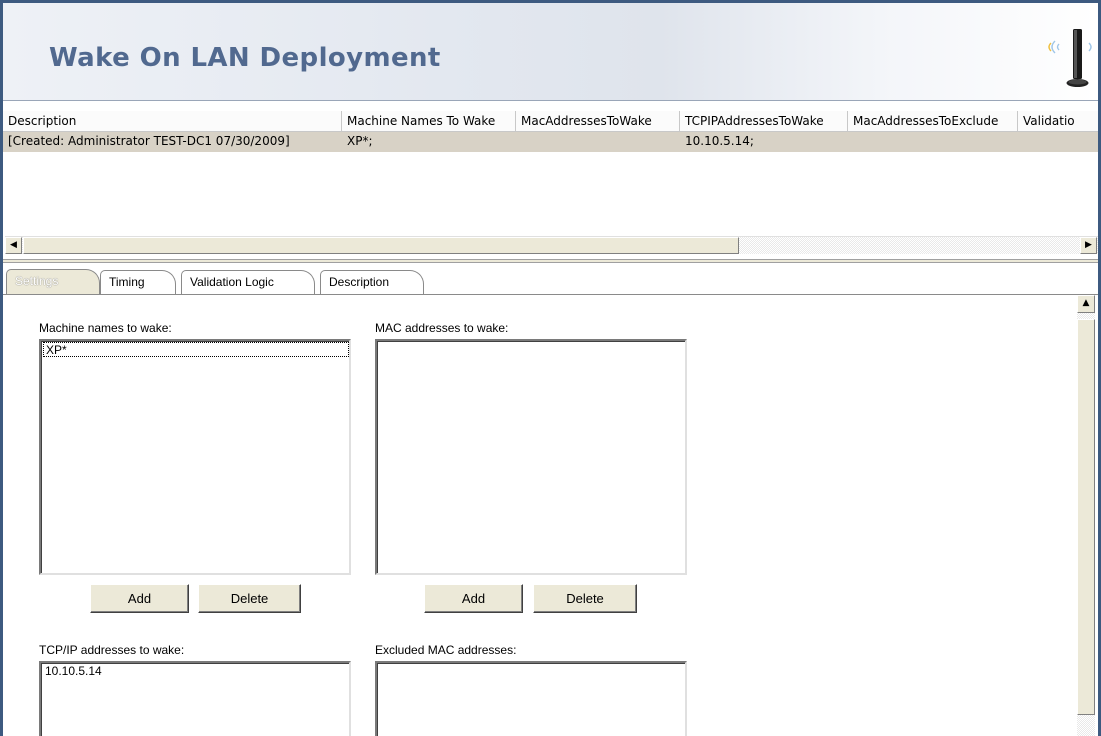 This screenshot has width=1101, height=736. I want to click on cell-mac-addresses, so click(598, 142).